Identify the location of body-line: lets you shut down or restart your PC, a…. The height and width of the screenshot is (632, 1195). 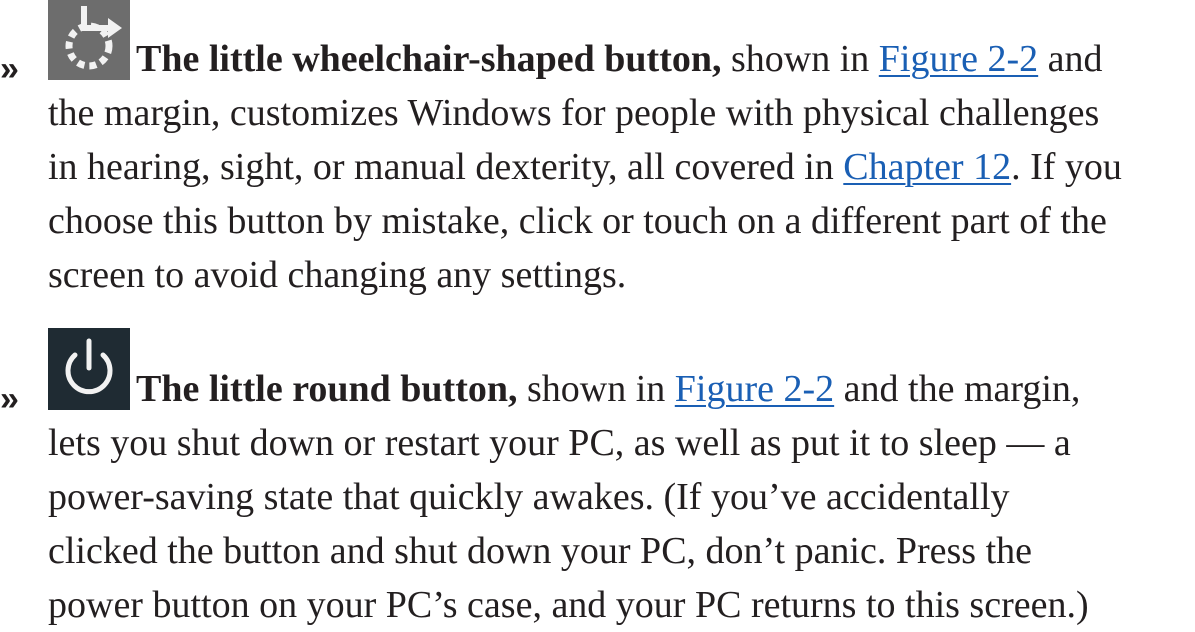
(559, 443).